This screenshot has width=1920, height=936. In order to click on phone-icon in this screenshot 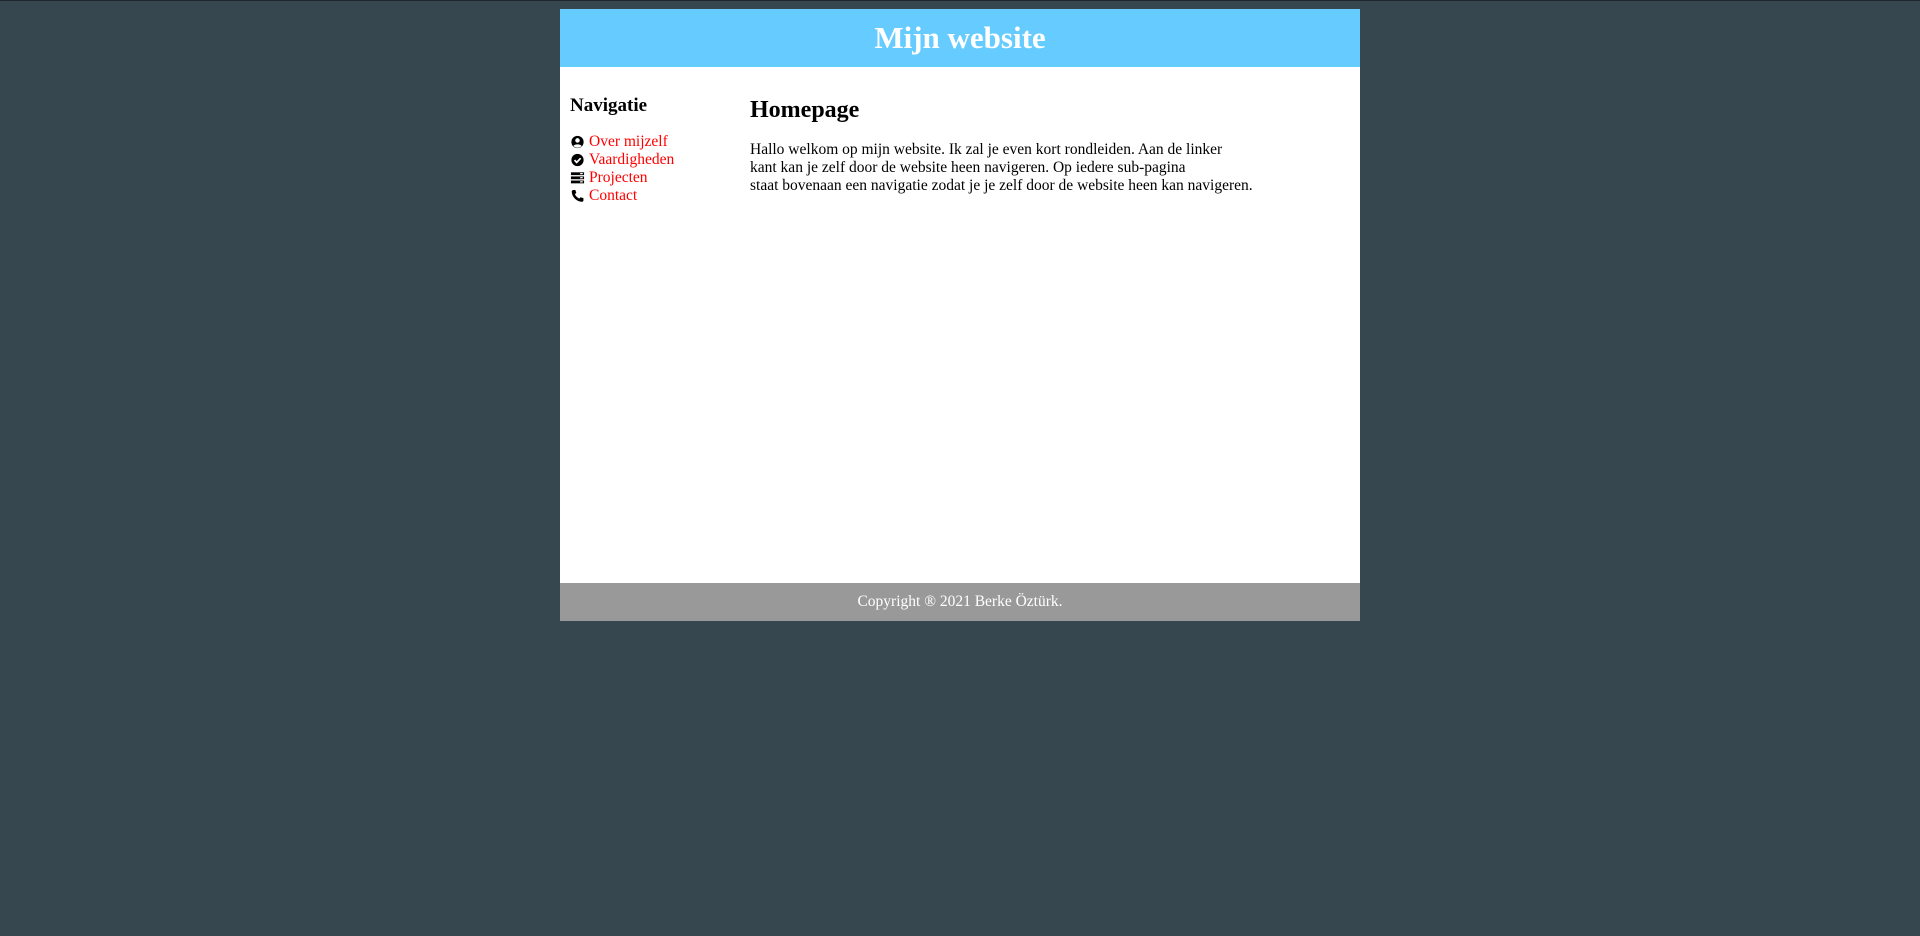, I will do `click(577, 196)`.